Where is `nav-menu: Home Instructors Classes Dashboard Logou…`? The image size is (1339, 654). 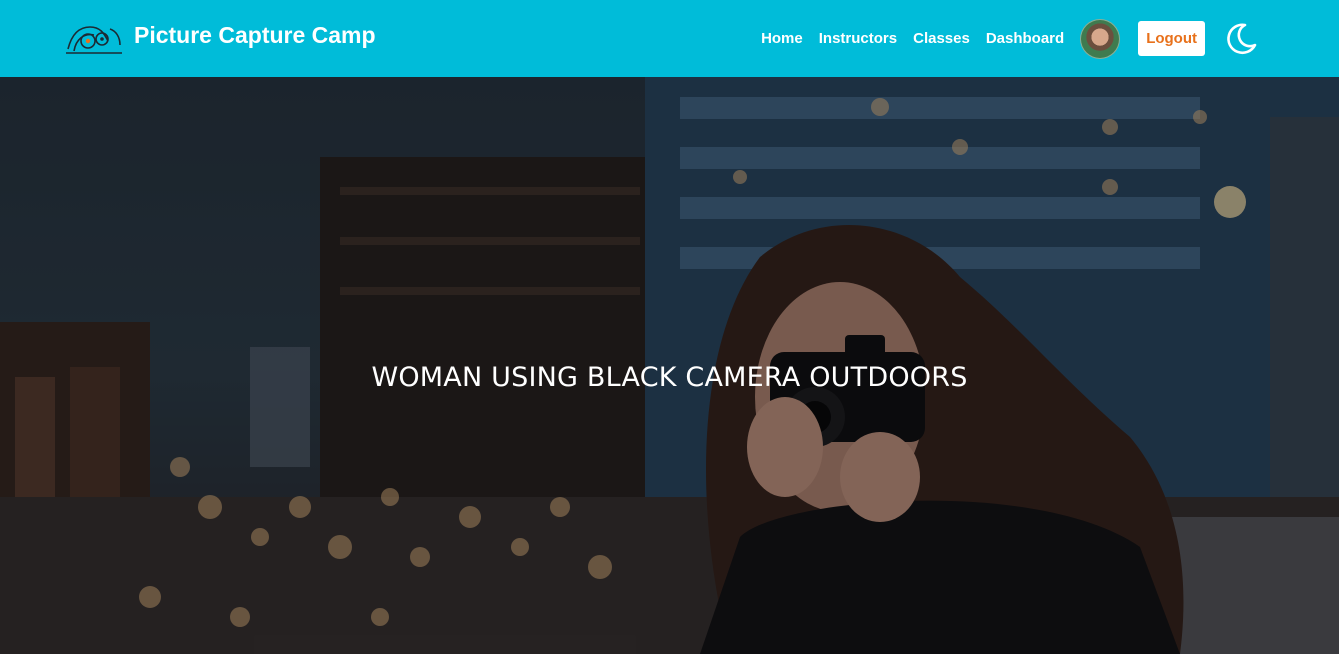
nav-menu: Home Instructors Classes Dashboard Logou… is located at coordinates (1010, 38).